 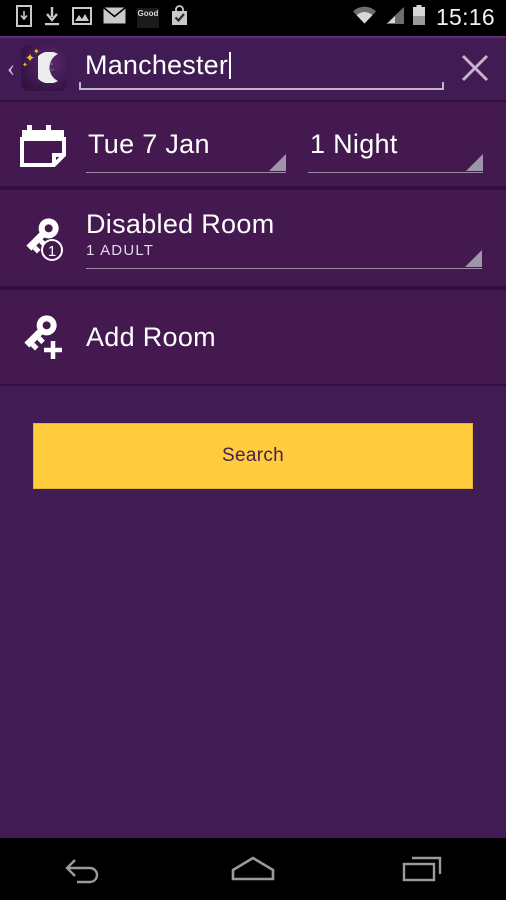 What do you see at coordinates (179, 18) in the screenshot?
I see `shopping-bag-check-icon` at bounding box center [179, 18].